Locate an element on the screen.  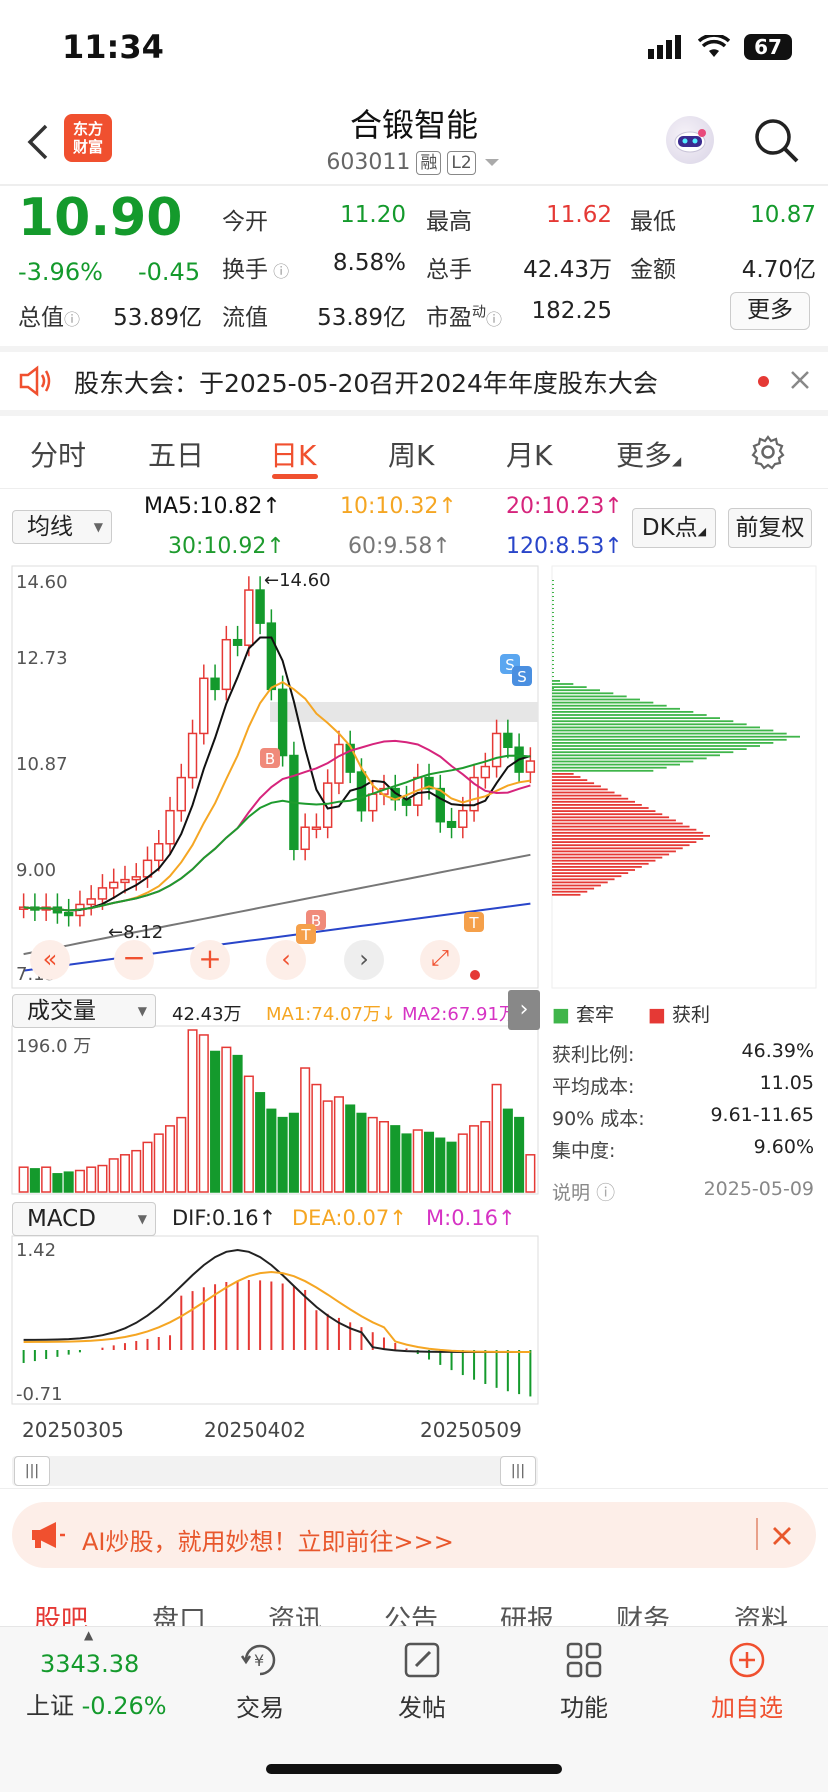
range-handle-right: ||| is located at coordinates (518, 1471).